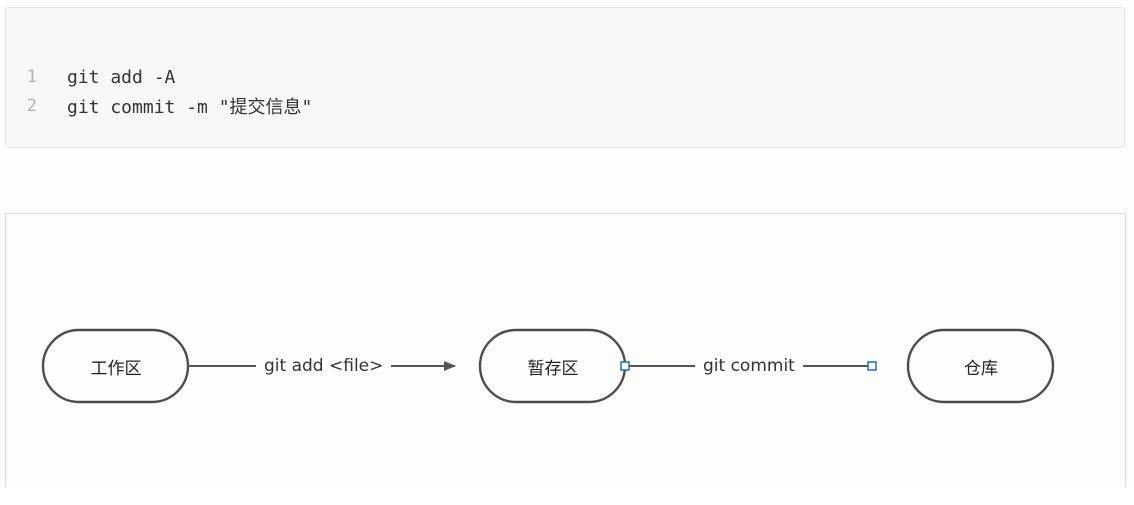  What do you see at coordinates (116, 368) in the screenshot?
I see `workspace-node-label: 工作区` at bounding box center [116, 368].